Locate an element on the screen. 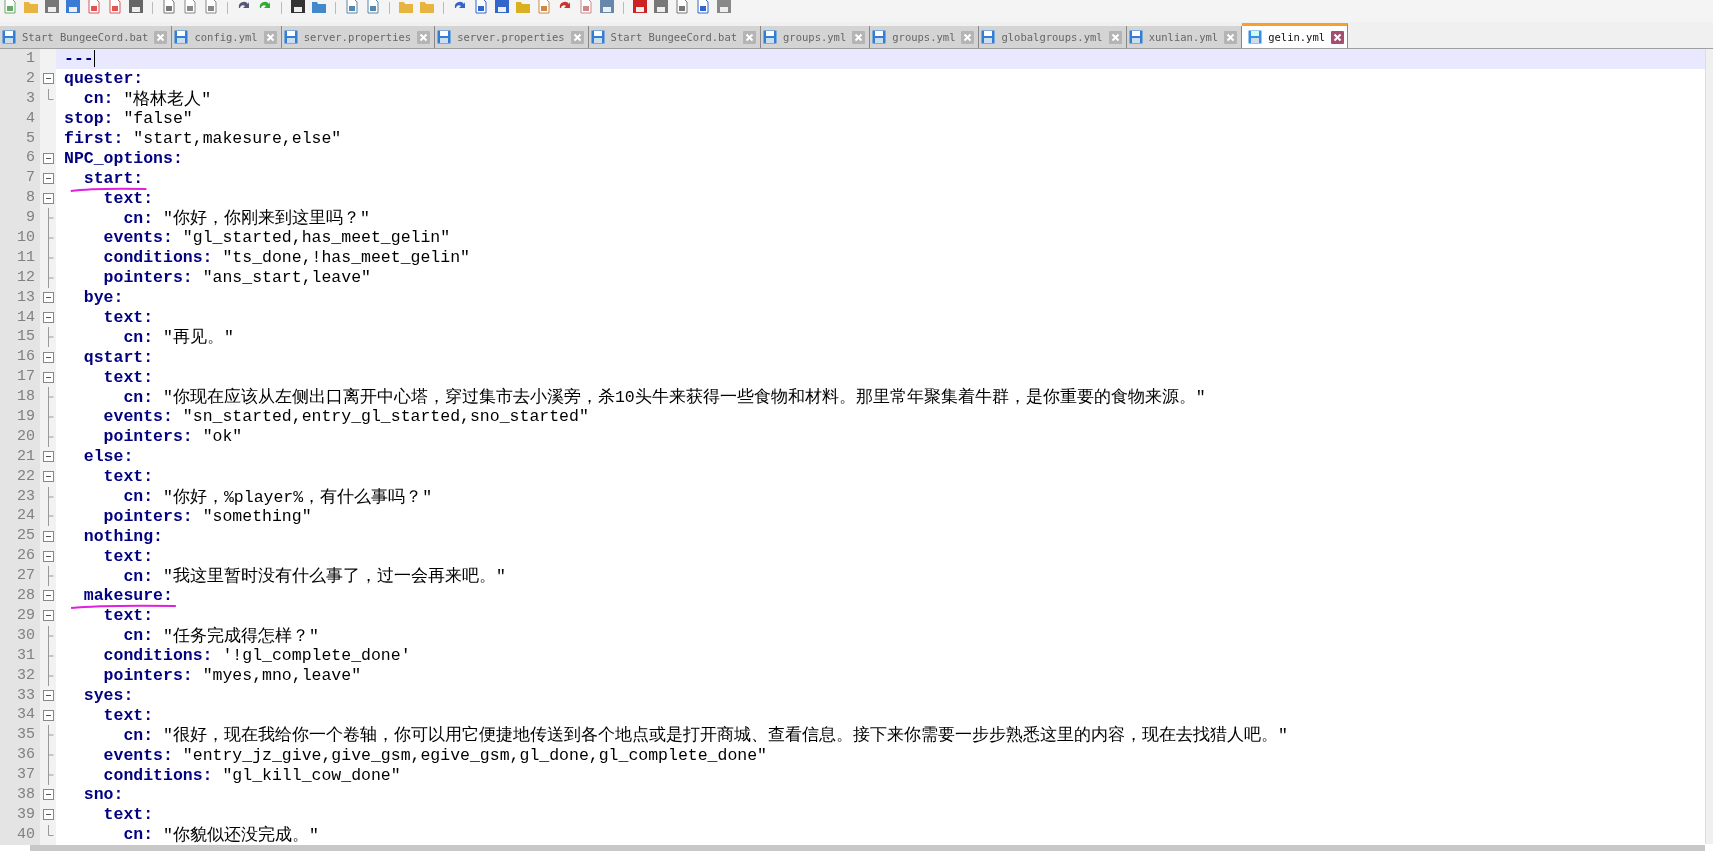  yaml-value: "很好，现在我给你一个卷轴，你可以用它便捷地传送到各个地点或是打开商城、查看信息。接下来你需要一步步熟悉这里的内容，现在去找猎人吧。" is located at coordinates (725, 735).